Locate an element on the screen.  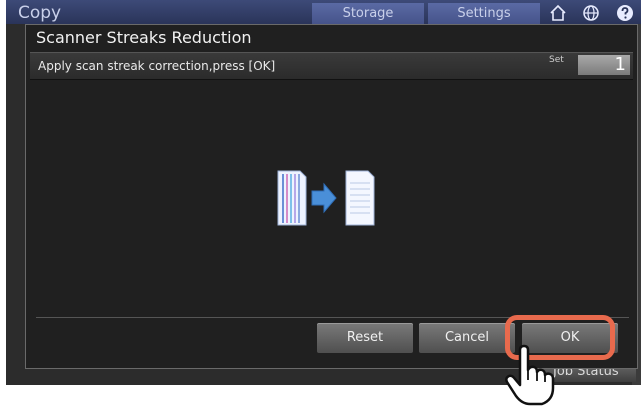
pointer-hand-icon is located at coordinates (530, 375).